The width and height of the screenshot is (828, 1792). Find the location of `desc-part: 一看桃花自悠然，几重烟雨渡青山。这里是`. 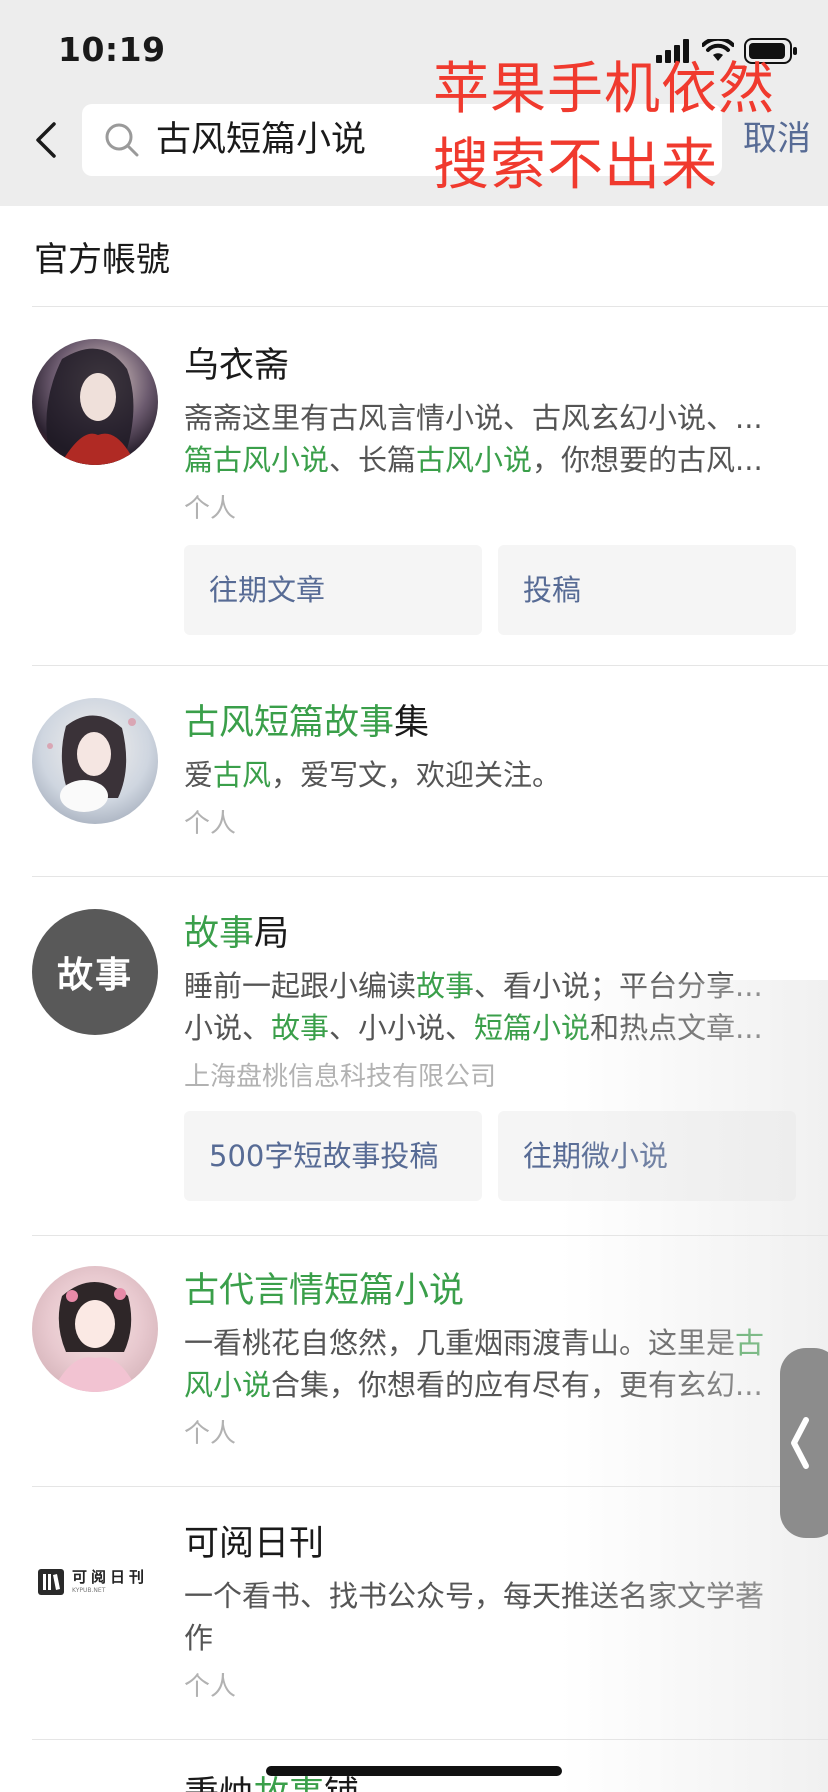

desc-part: 一看桃花自悠然，几重烟雨渡青山。这里是 is located at coordinates (460, 1343).